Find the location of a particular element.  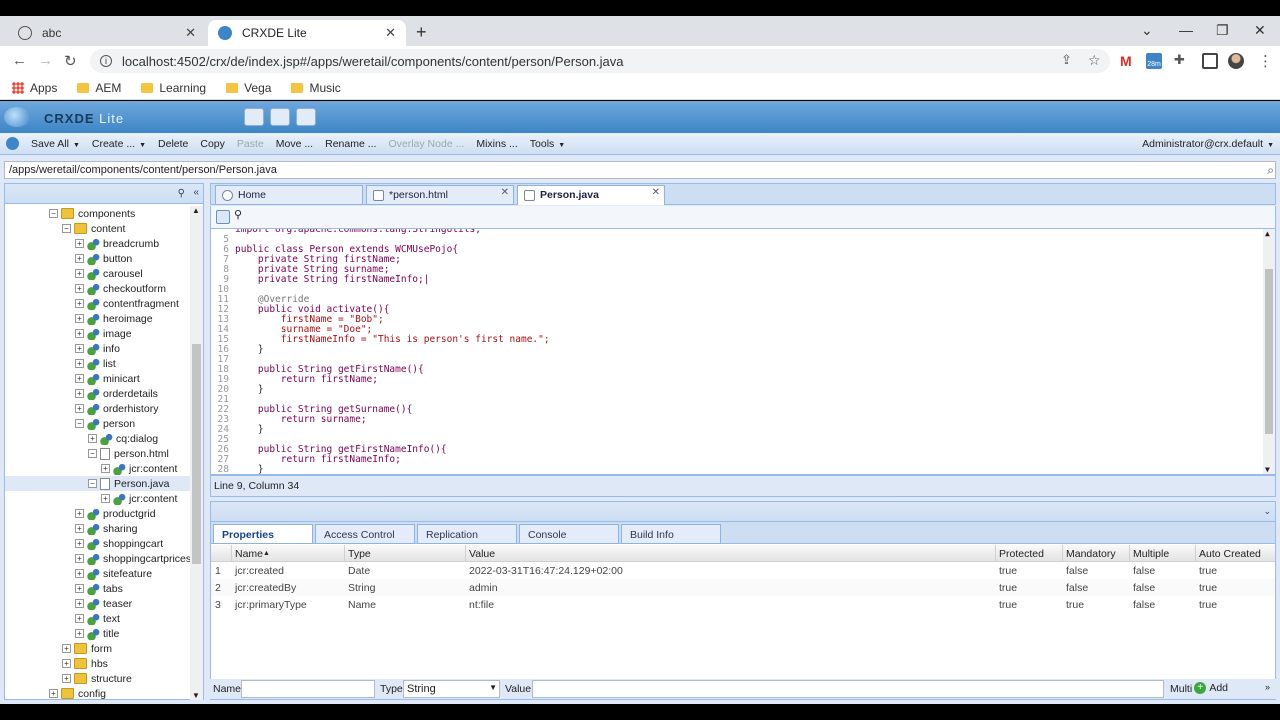

extension-timer-icon: 28m is located at coordinates (1154, 61).